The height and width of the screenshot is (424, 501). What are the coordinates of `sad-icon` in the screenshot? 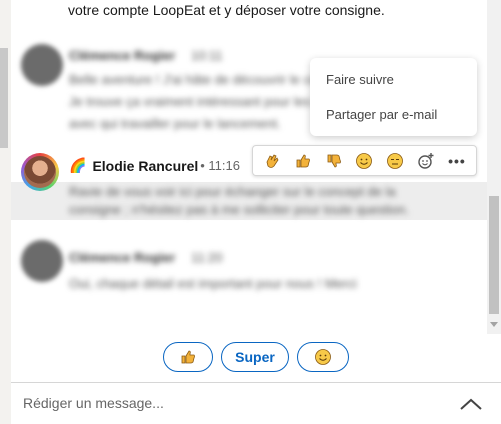 It's located at (395, 161).